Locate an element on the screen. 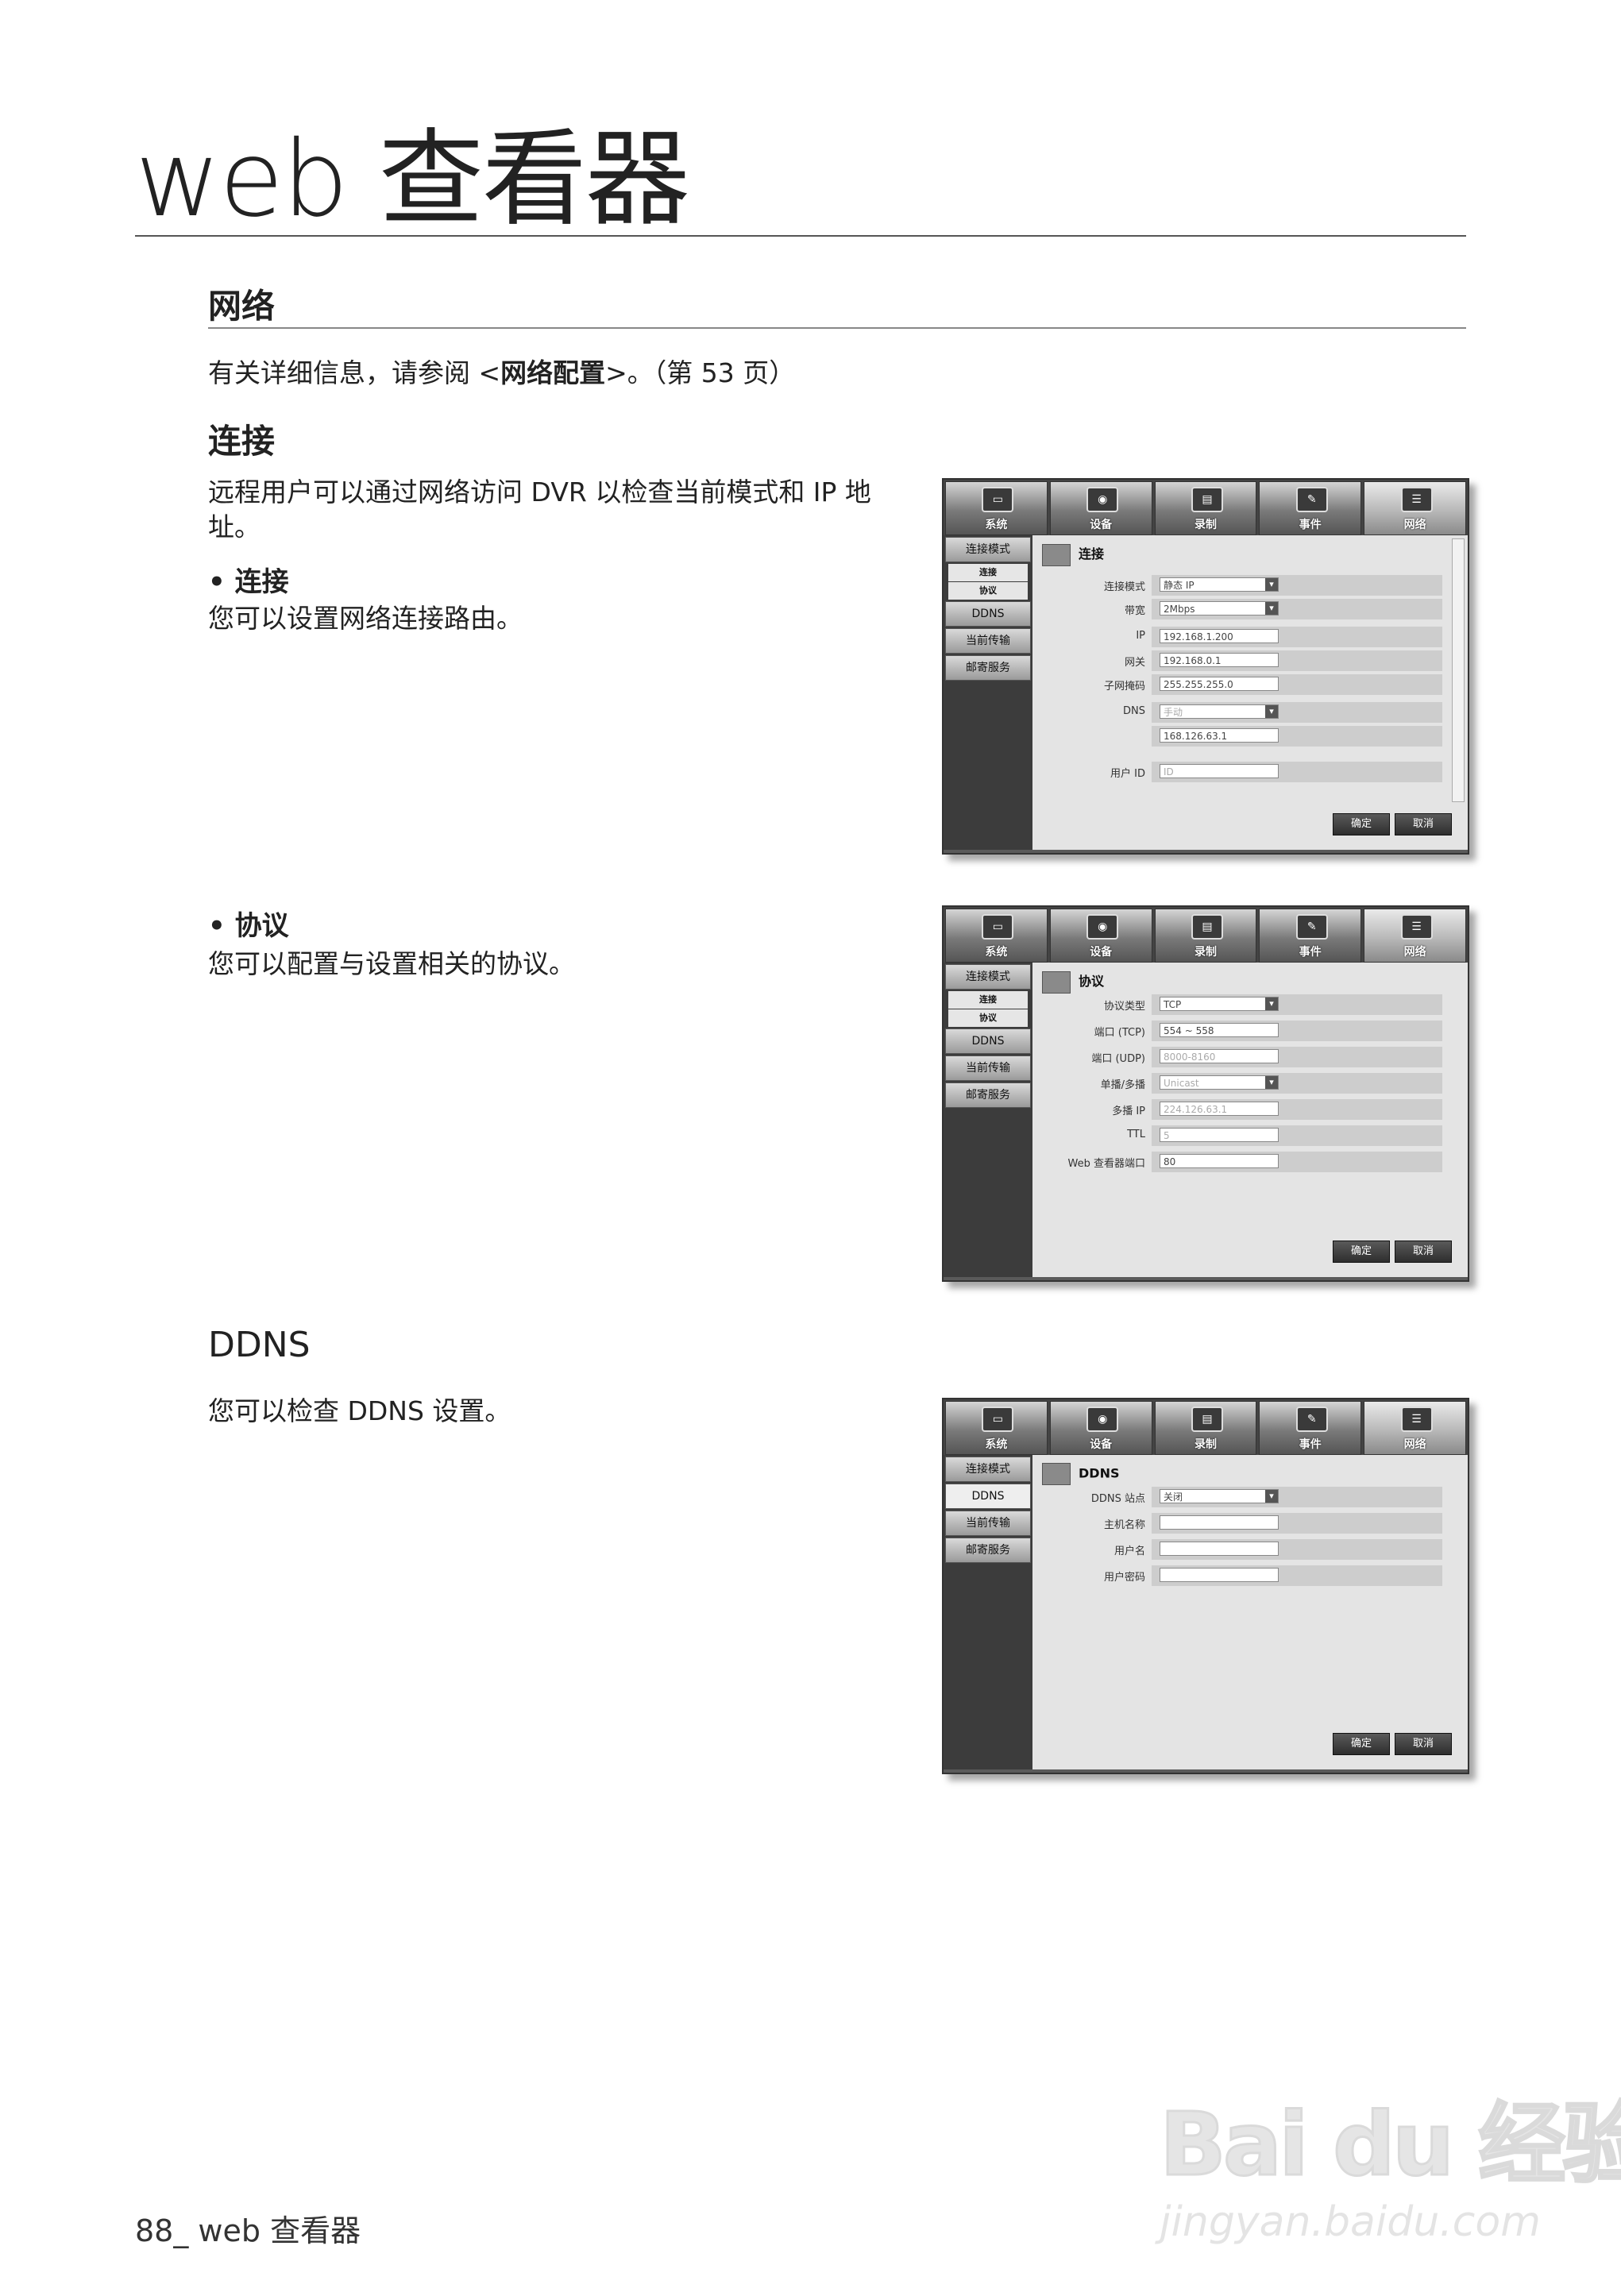 Image resolution: width=1621 pixels, height=2296 pixels. side-menu: 连接模式 DDNS 当前传输 邮寄服务 is located at coordinates (988, 1612).